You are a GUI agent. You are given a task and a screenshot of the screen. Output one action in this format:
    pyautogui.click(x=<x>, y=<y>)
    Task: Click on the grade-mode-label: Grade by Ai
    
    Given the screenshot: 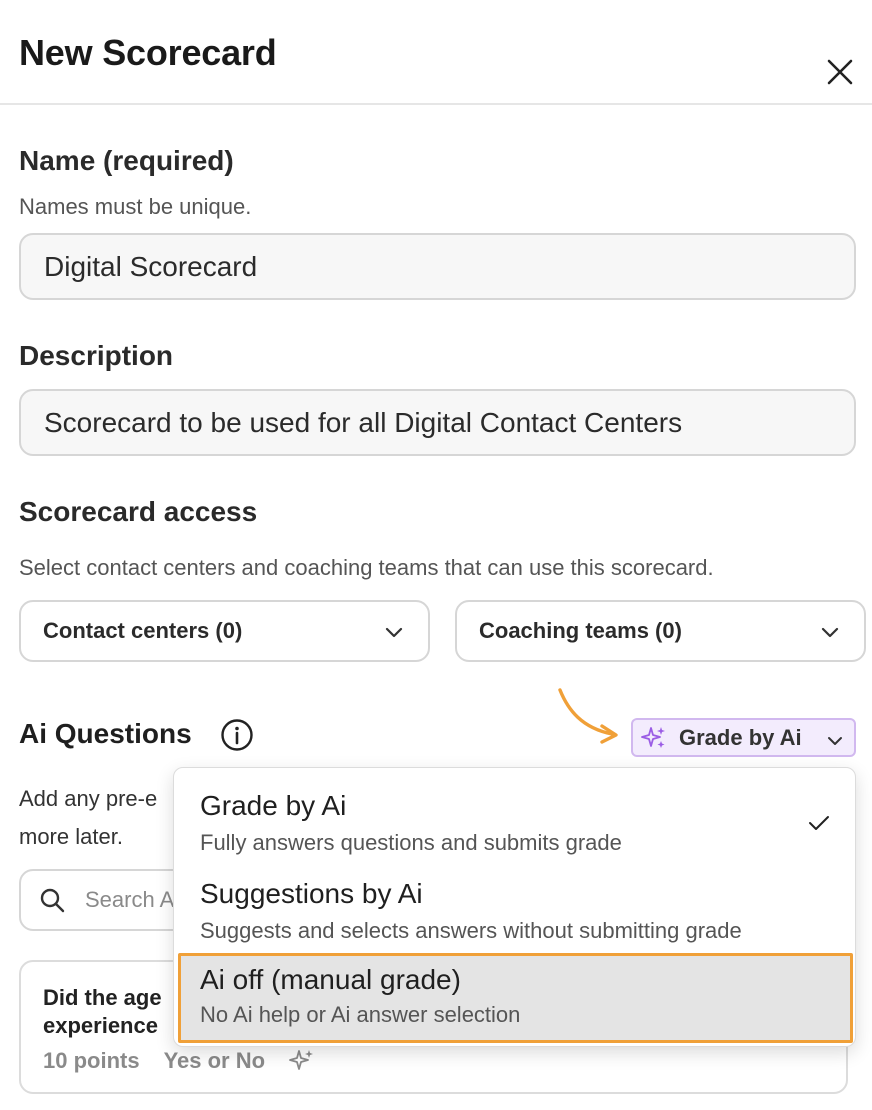 What is the action you would take?
    pyautogui.click(x=740, y=737)
    